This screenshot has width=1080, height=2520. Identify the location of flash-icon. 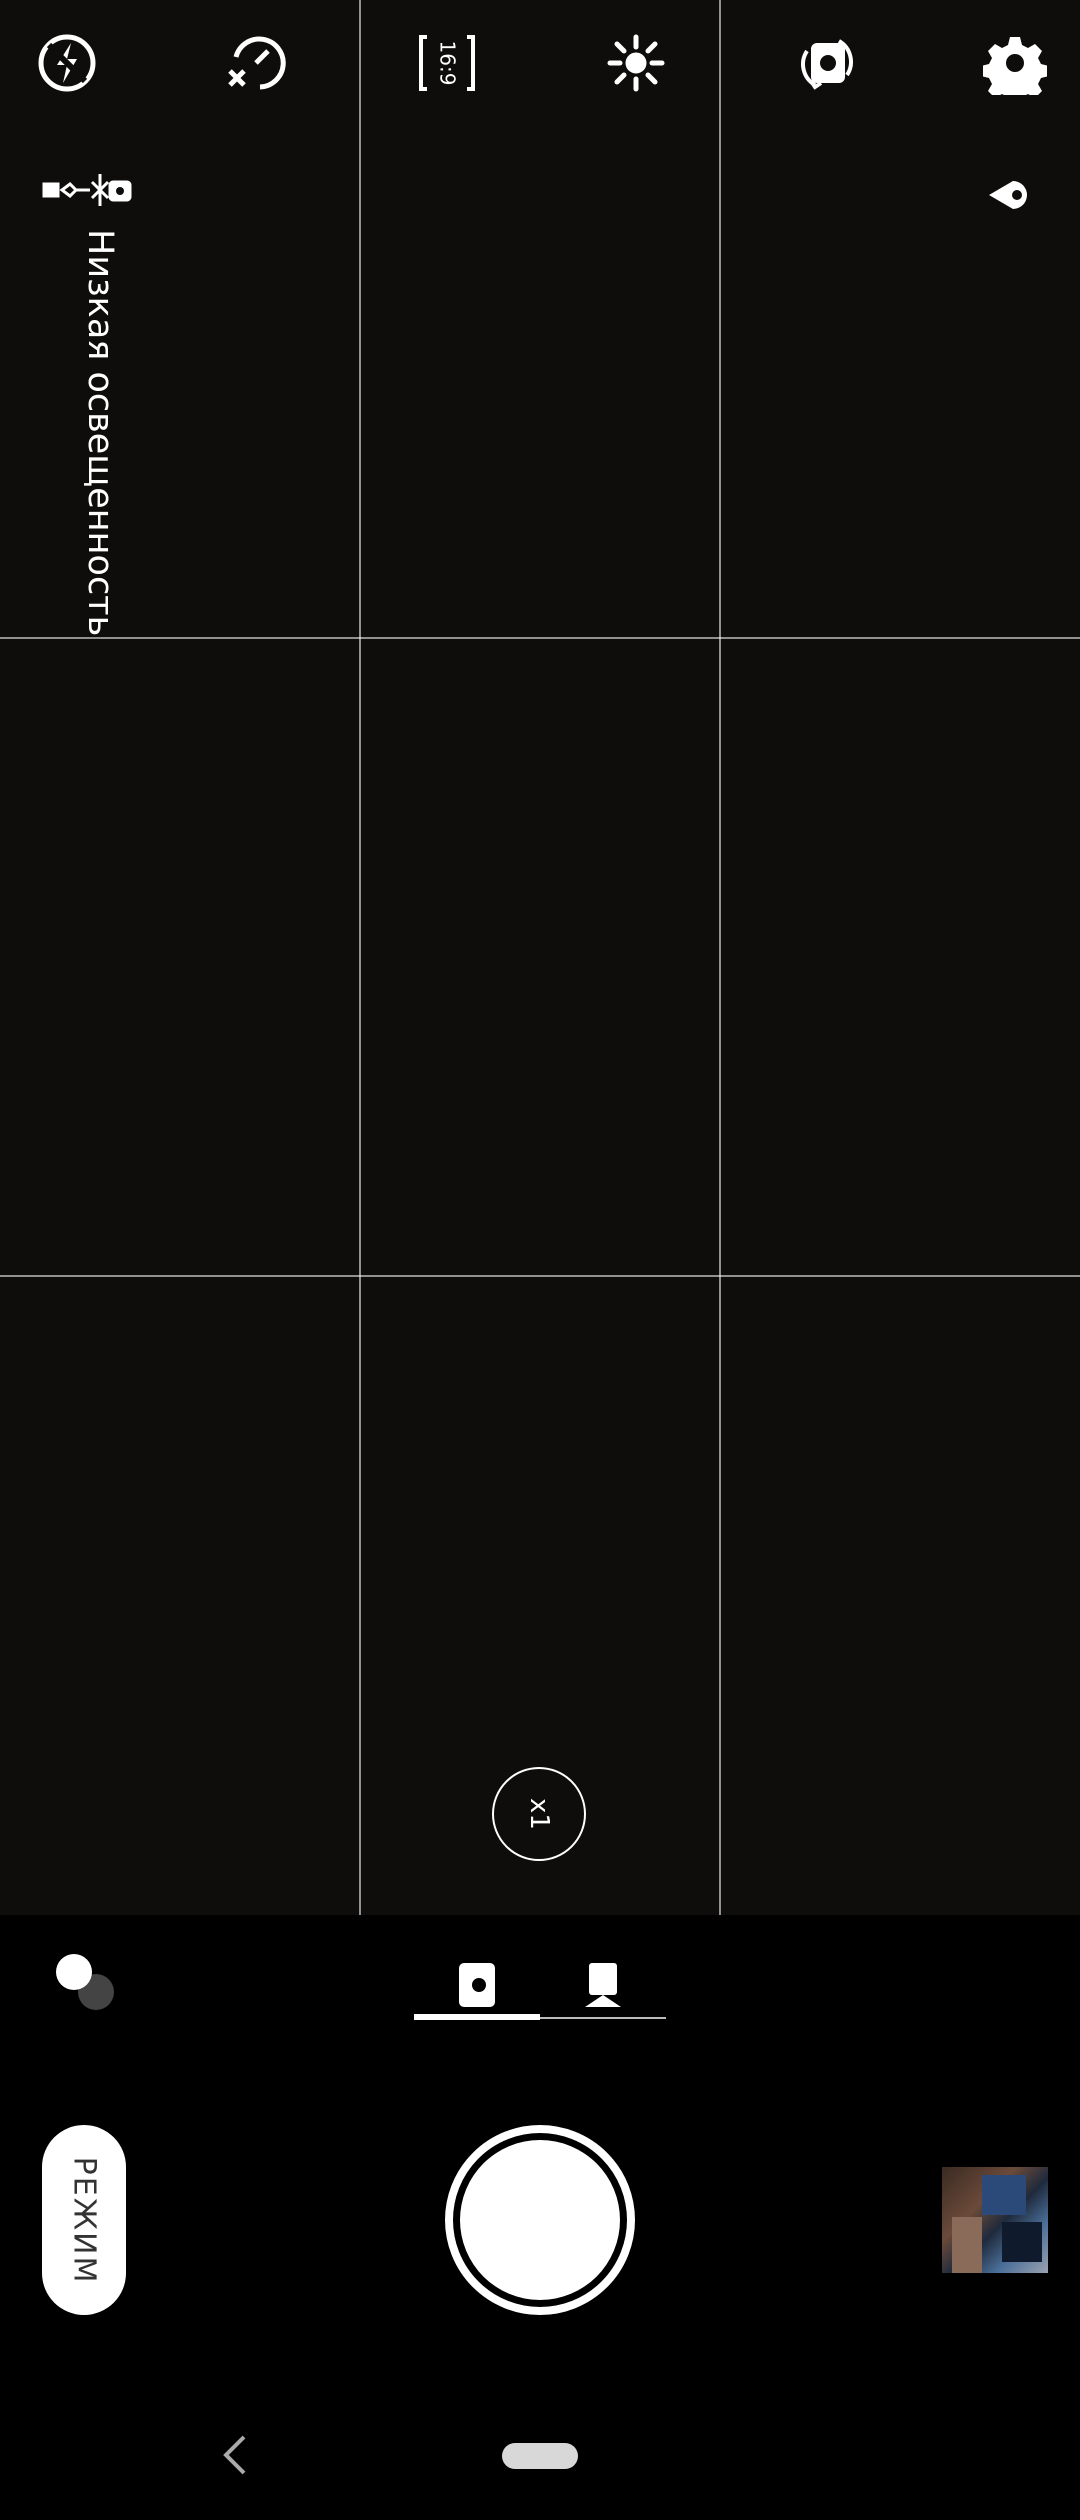
(67, 63).